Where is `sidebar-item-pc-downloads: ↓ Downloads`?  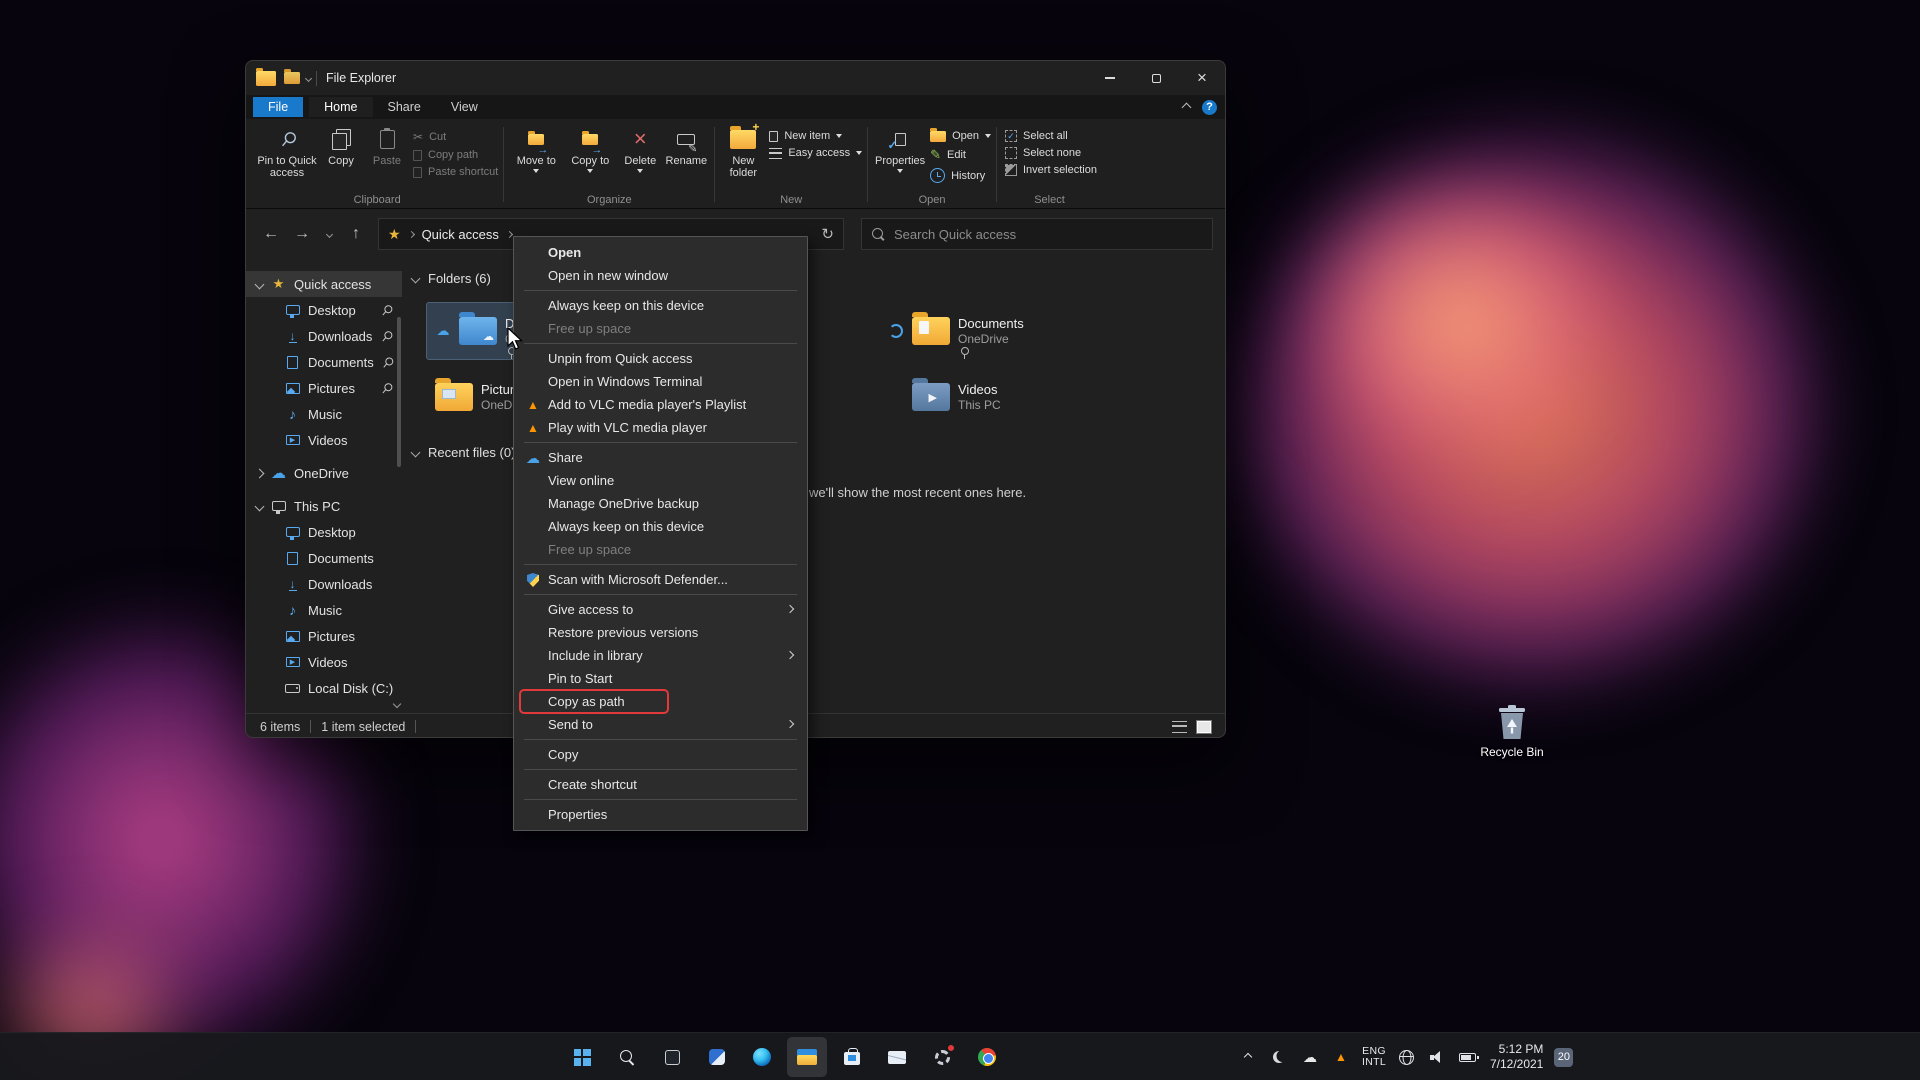
sidebar-item-pc-downloads: ↓ Downloads is located at coordinates (324, 584).